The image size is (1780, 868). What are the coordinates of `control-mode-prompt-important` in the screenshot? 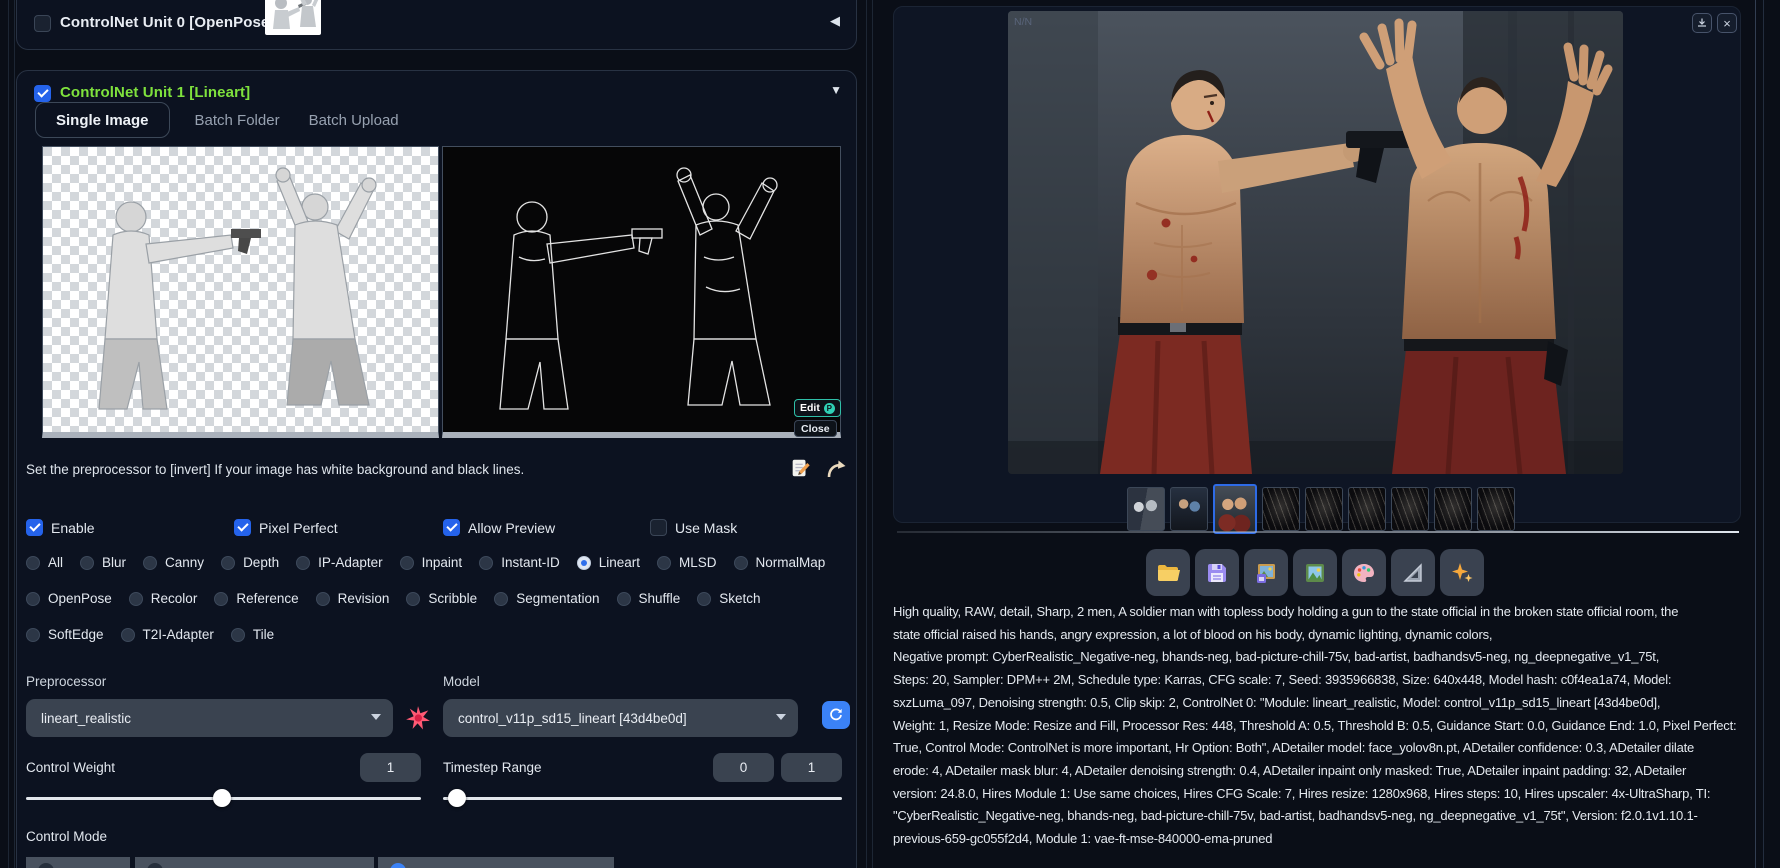 It's located at (254, 862).